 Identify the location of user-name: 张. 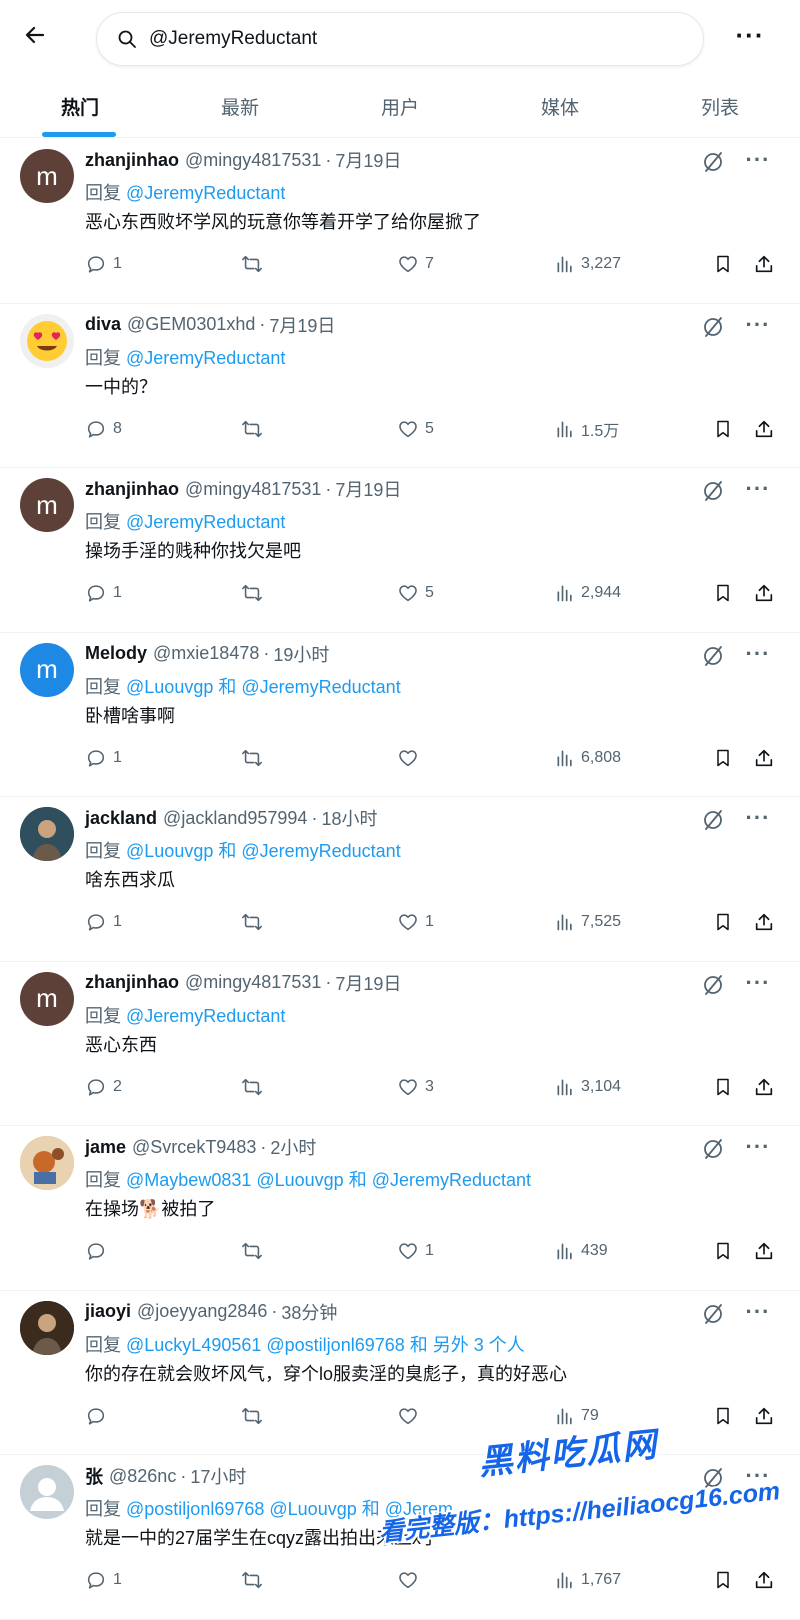
(94, 1476).